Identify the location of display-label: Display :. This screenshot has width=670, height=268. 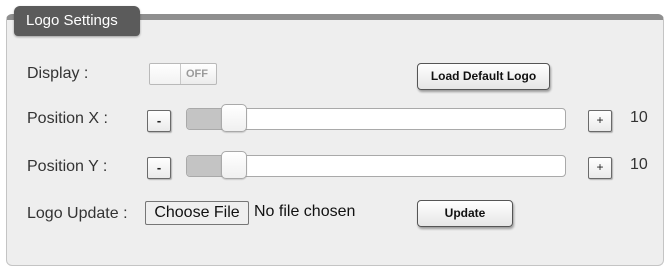
(58, 73).